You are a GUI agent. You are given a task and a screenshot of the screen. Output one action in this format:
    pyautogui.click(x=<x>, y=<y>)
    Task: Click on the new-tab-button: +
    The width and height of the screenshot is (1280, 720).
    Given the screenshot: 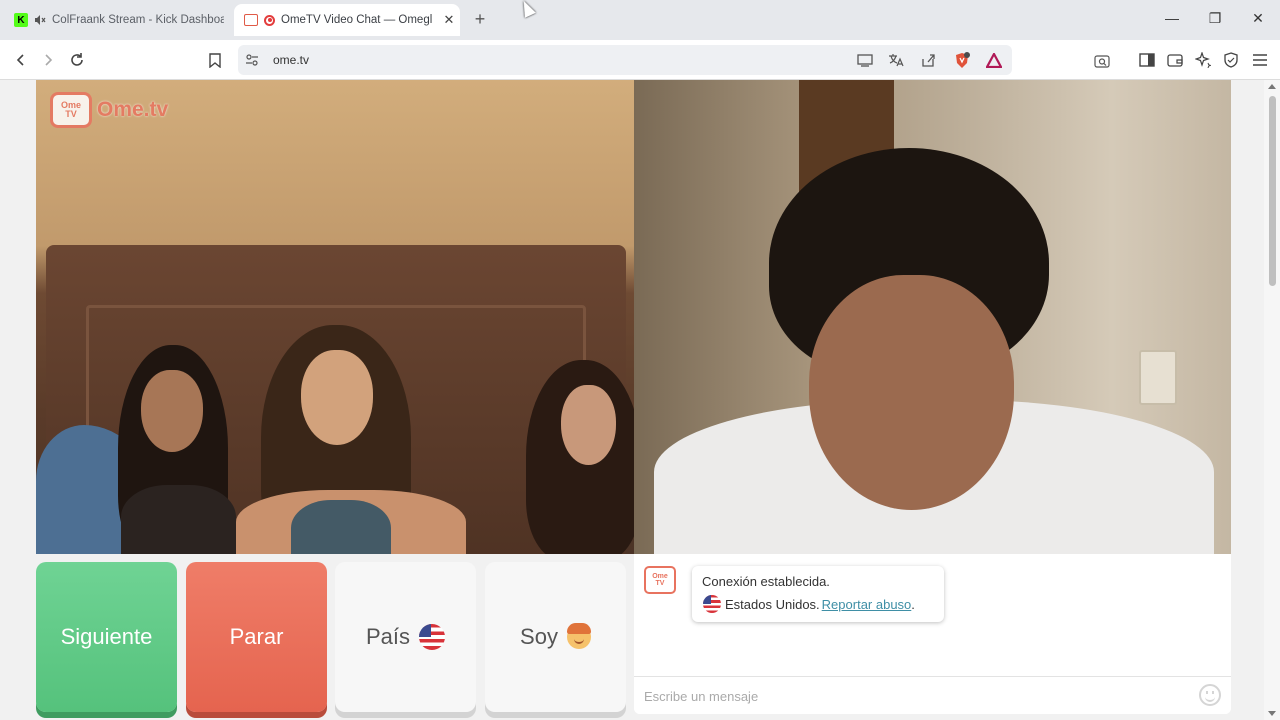 What is the action you would take?
    pyautogui.click(x=480, y=19)
    